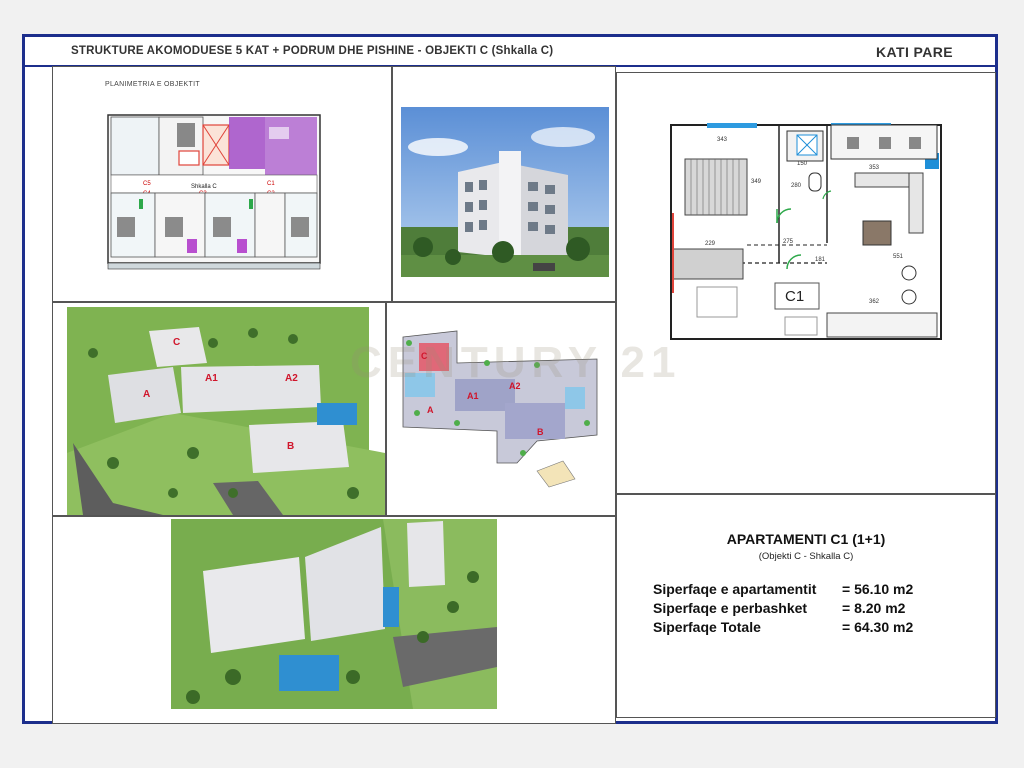  Describe the element at coordinates (820, 260) in the screenshot. I see `dimension-label: 181` at that location.